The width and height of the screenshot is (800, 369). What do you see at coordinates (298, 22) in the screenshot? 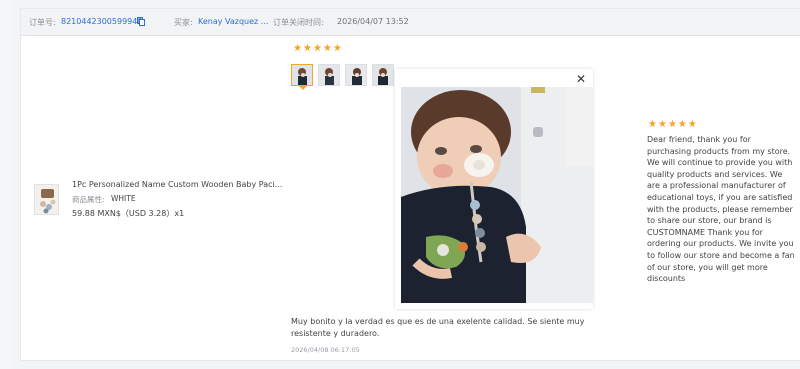
I see `close-time-label: 订单关闭时间:` at bounding box center [298, 22].